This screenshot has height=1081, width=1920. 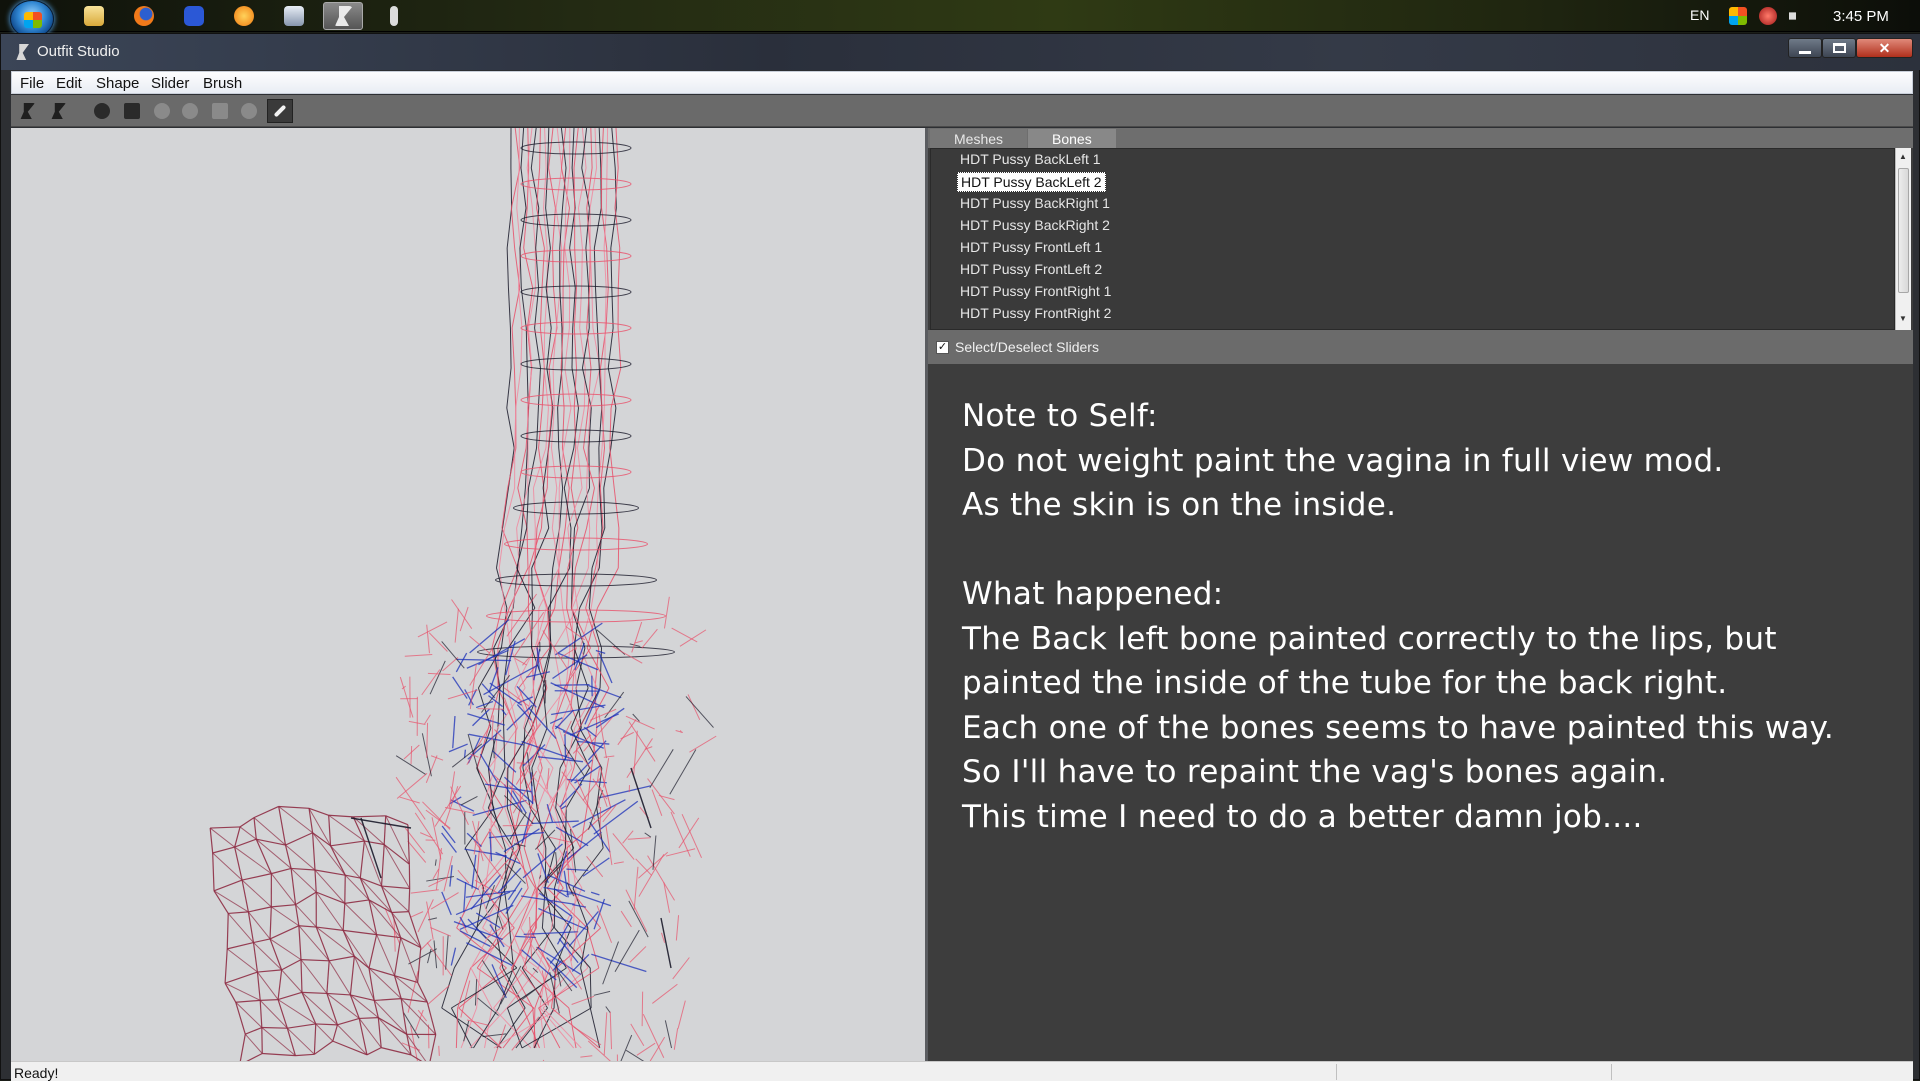 I want to click on brush-standard-icon, so click(x=102, y=111).